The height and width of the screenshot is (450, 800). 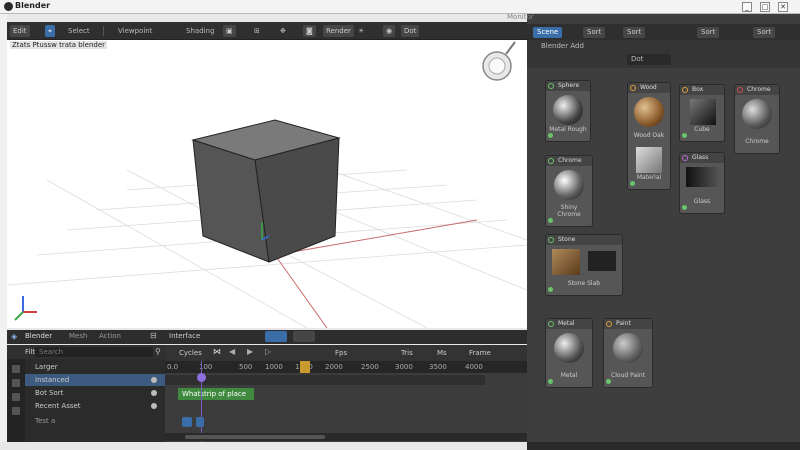 What do you see at coordinates (135, 31) in the screenshot?
I see `view-menu: Viewpoint` at bounding box center [135, 31].